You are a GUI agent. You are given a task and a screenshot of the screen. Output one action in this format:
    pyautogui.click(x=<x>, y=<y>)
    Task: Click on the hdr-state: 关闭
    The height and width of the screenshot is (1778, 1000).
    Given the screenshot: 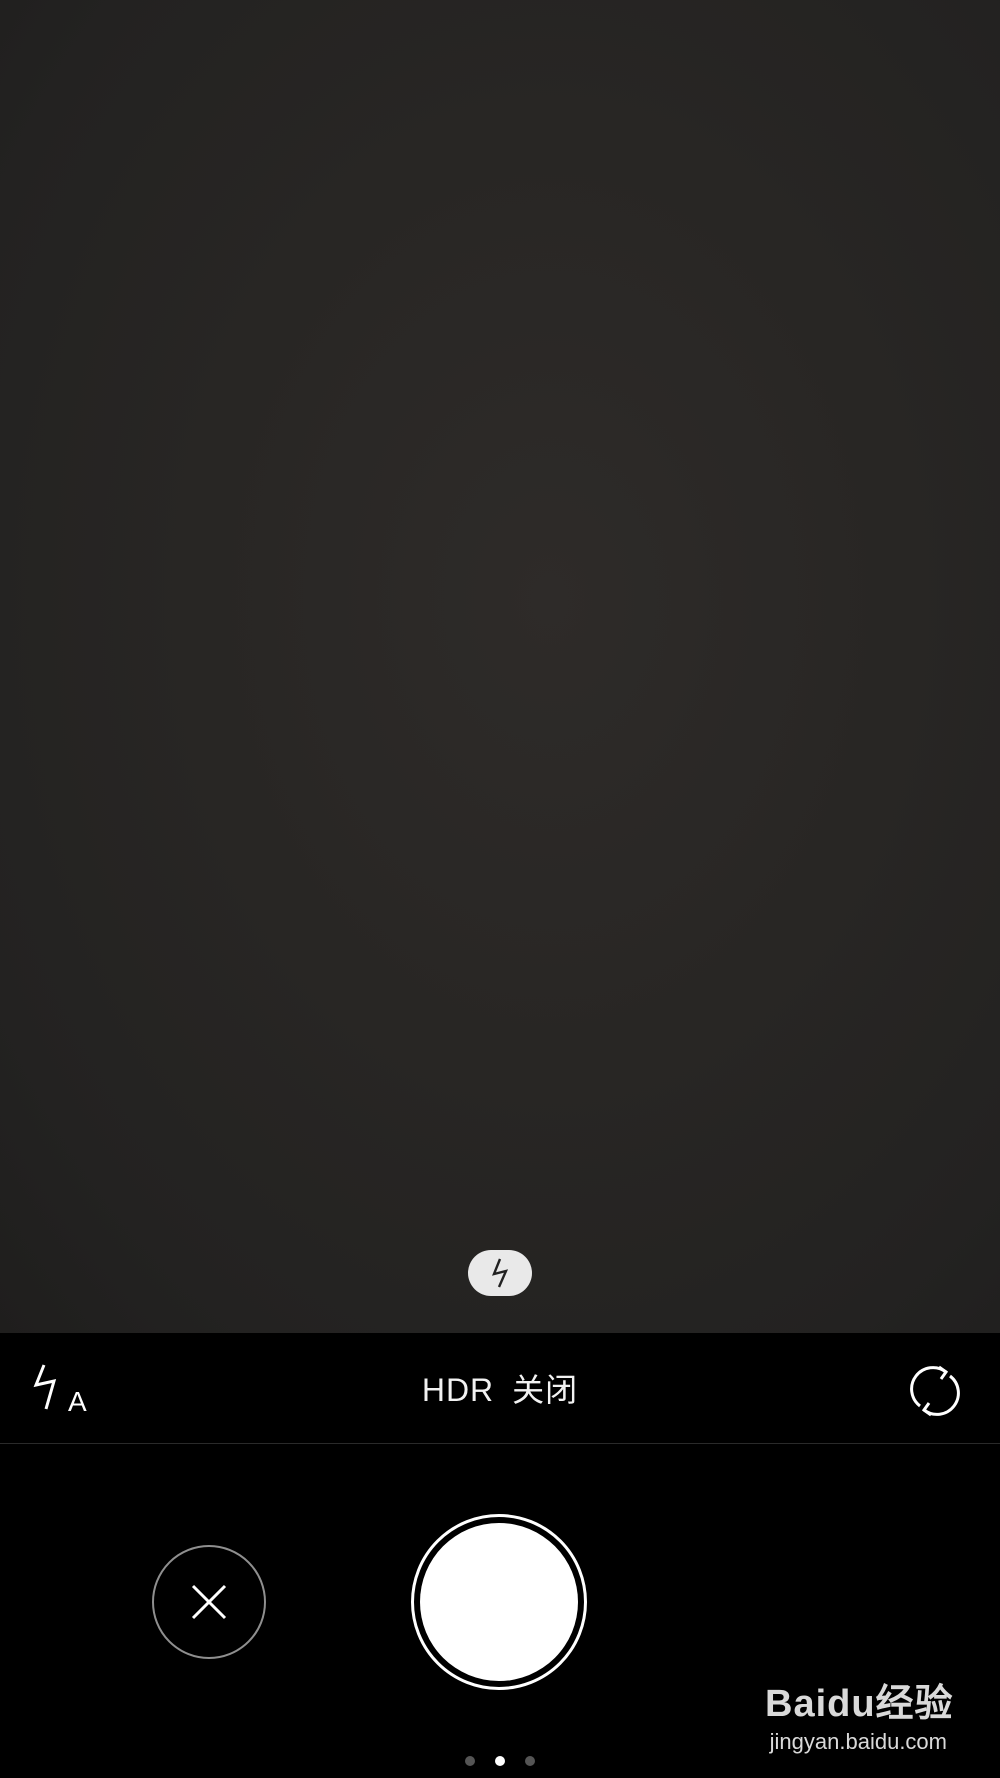 What is the action you would take?
    pyautogui.click(x=545, y=1390)
    